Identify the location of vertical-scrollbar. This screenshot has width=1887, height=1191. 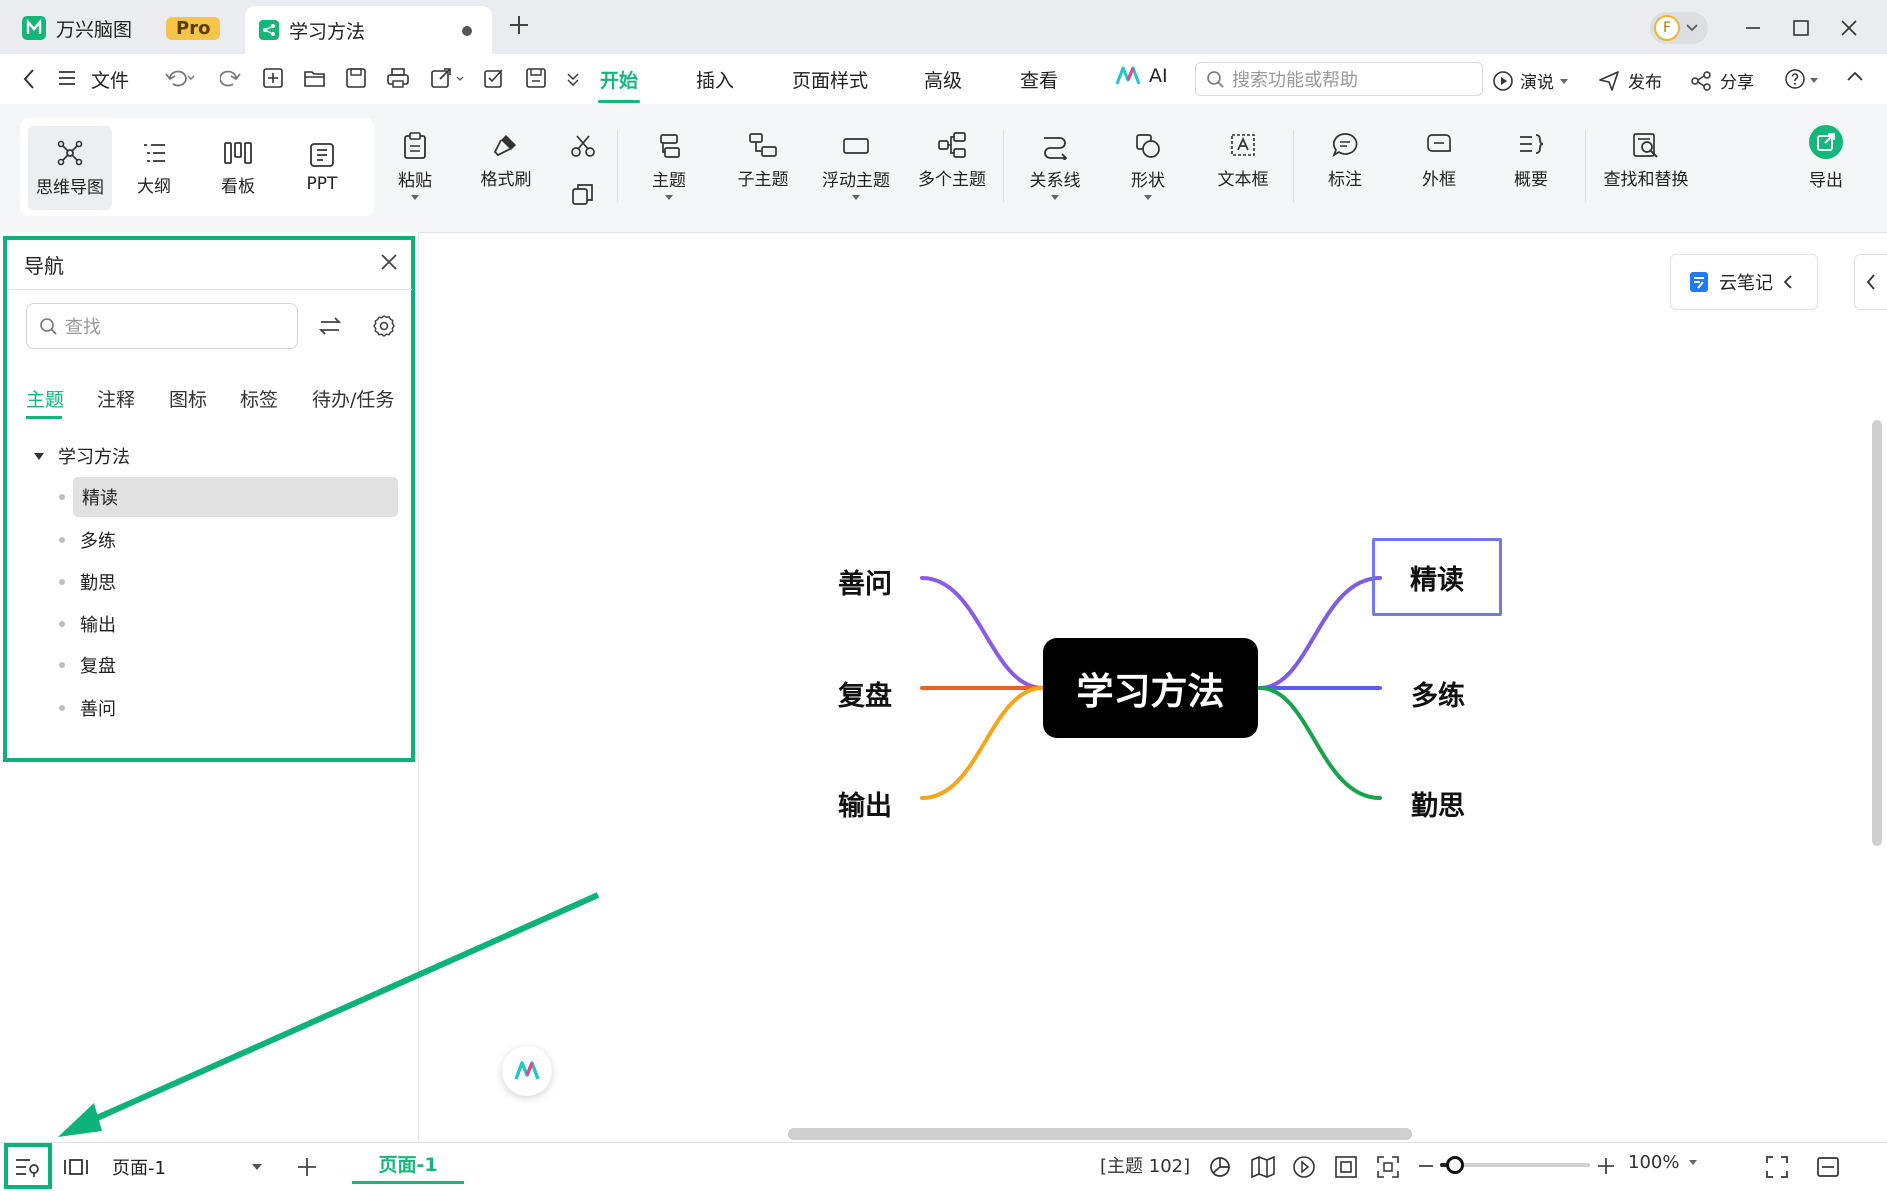
(1877, 633).